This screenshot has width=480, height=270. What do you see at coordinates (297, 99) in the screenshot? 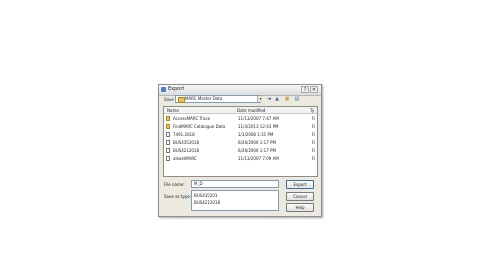
I see `views-icon: ▤` at bounding box center [297, 99].